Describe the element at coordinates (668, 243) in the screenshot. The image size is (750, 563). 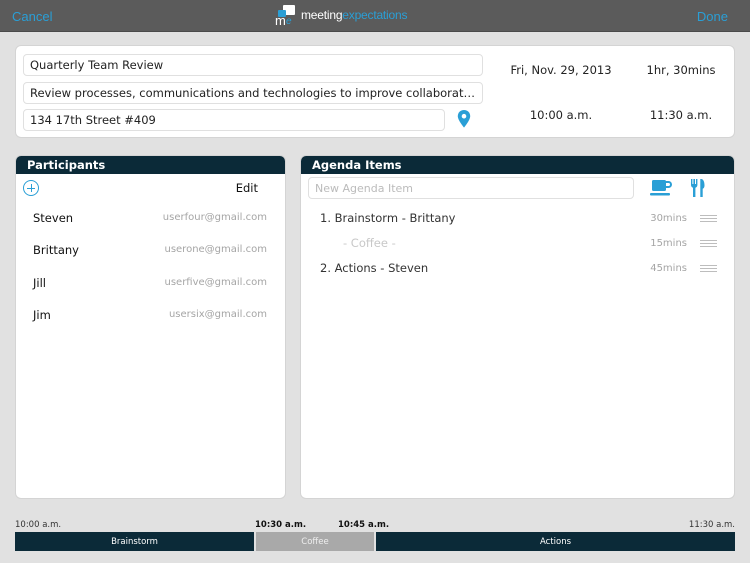
I see `agenda-item-duration: 15mins` at that location.